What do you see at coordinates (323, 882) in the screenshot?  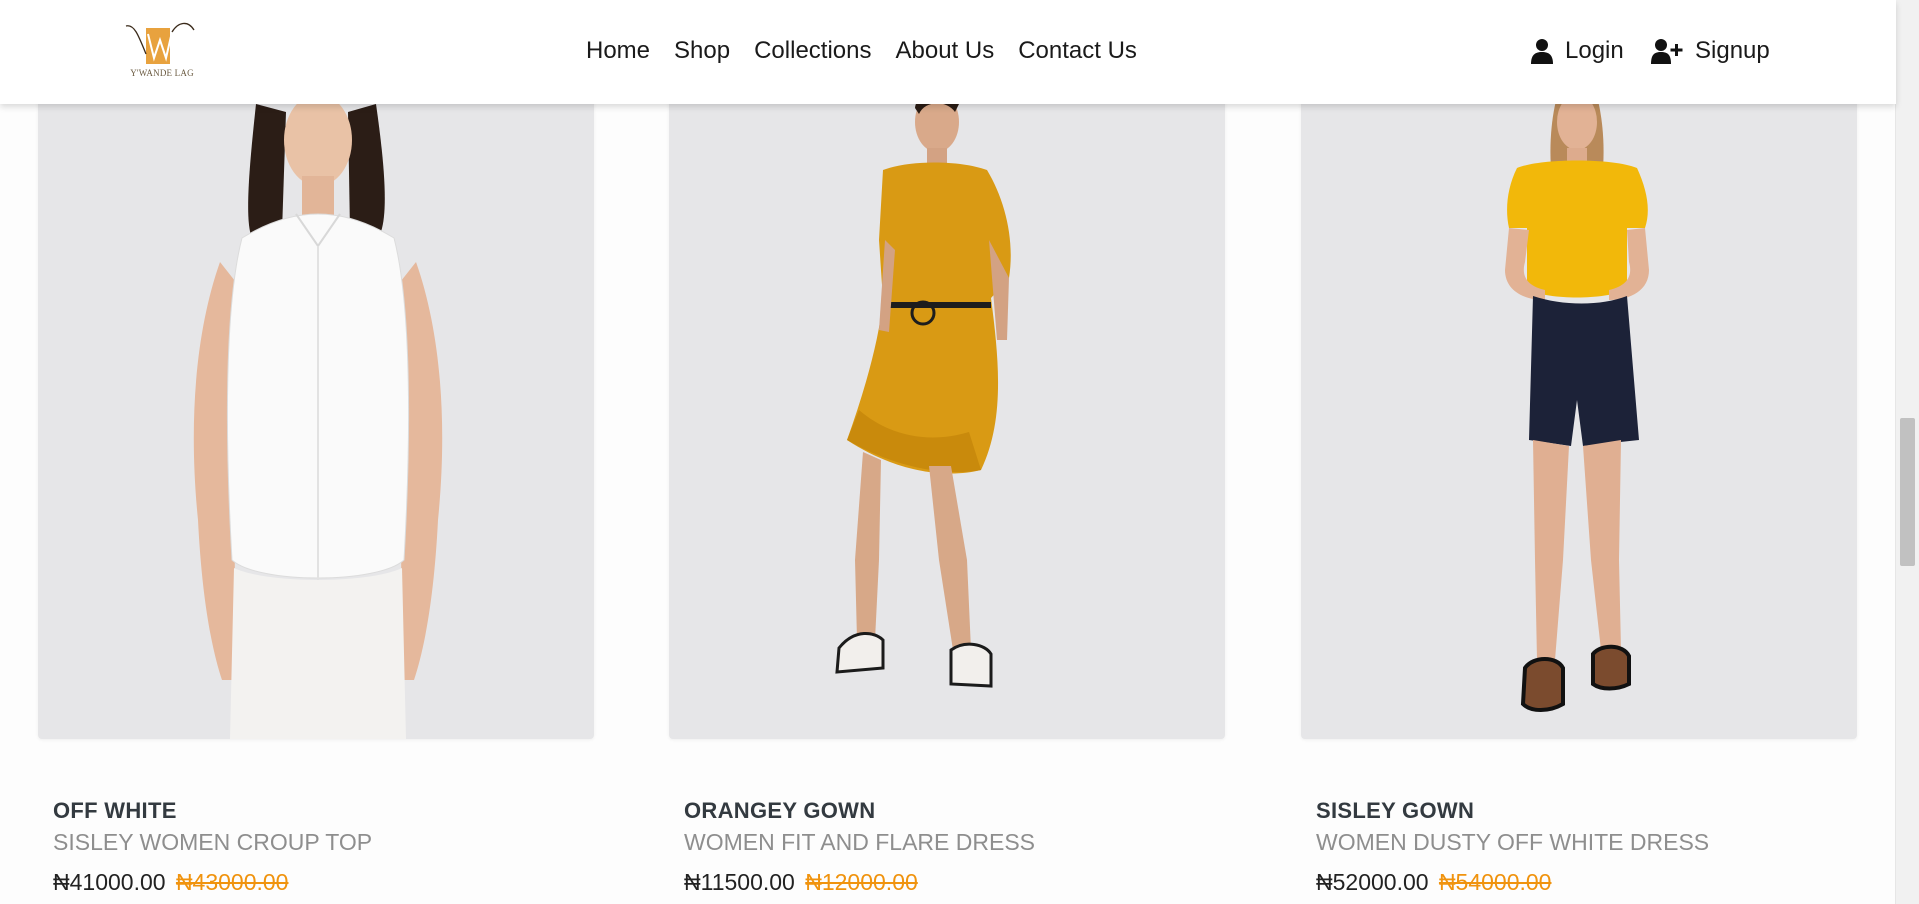 I see `product-prices: ₦41000.00 ₦43000.00` at bounding box center [323, 882].